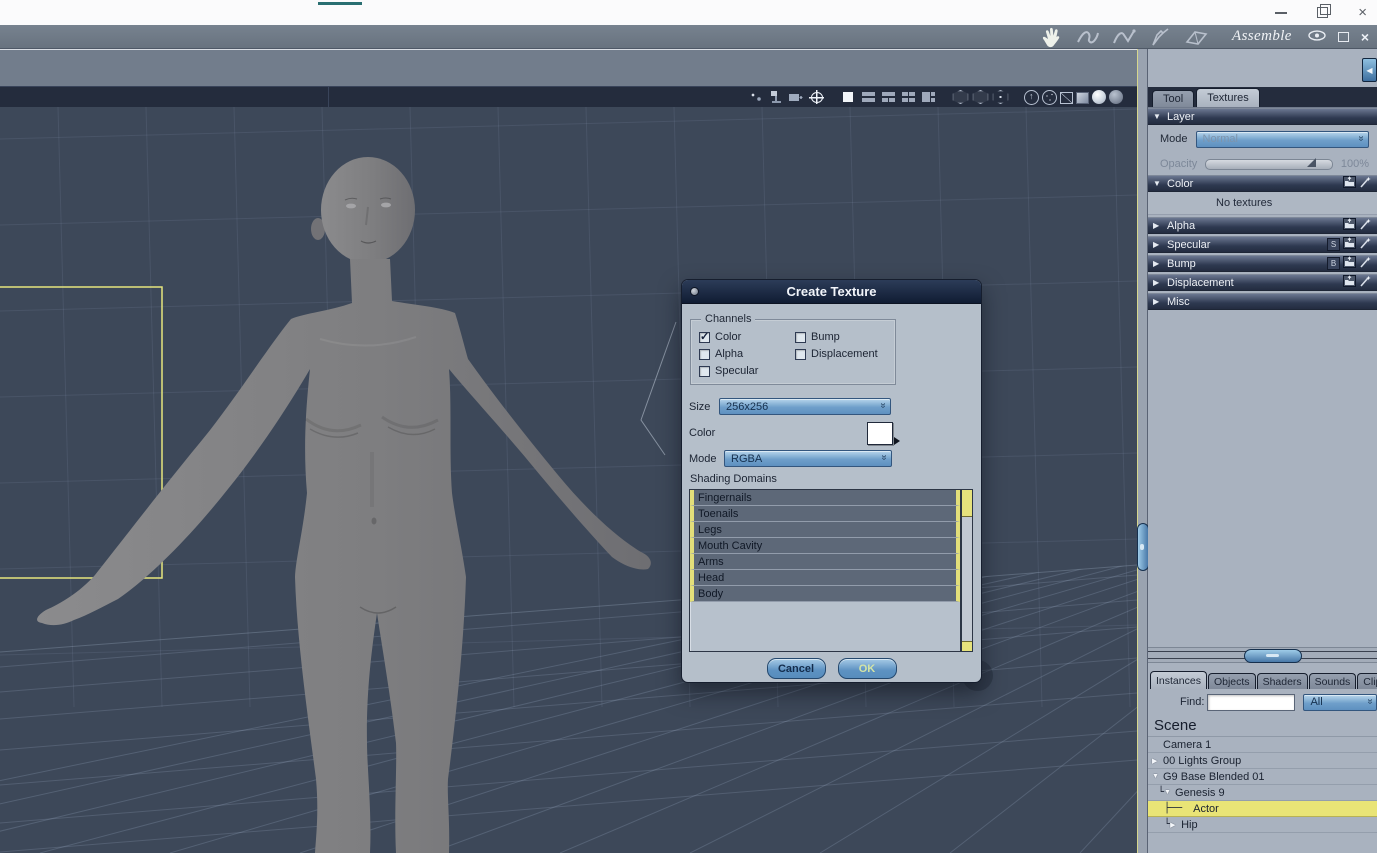  Describe the element at coordinates (704, 371) in the screenshot. I see `checkbox-specular` at that location.